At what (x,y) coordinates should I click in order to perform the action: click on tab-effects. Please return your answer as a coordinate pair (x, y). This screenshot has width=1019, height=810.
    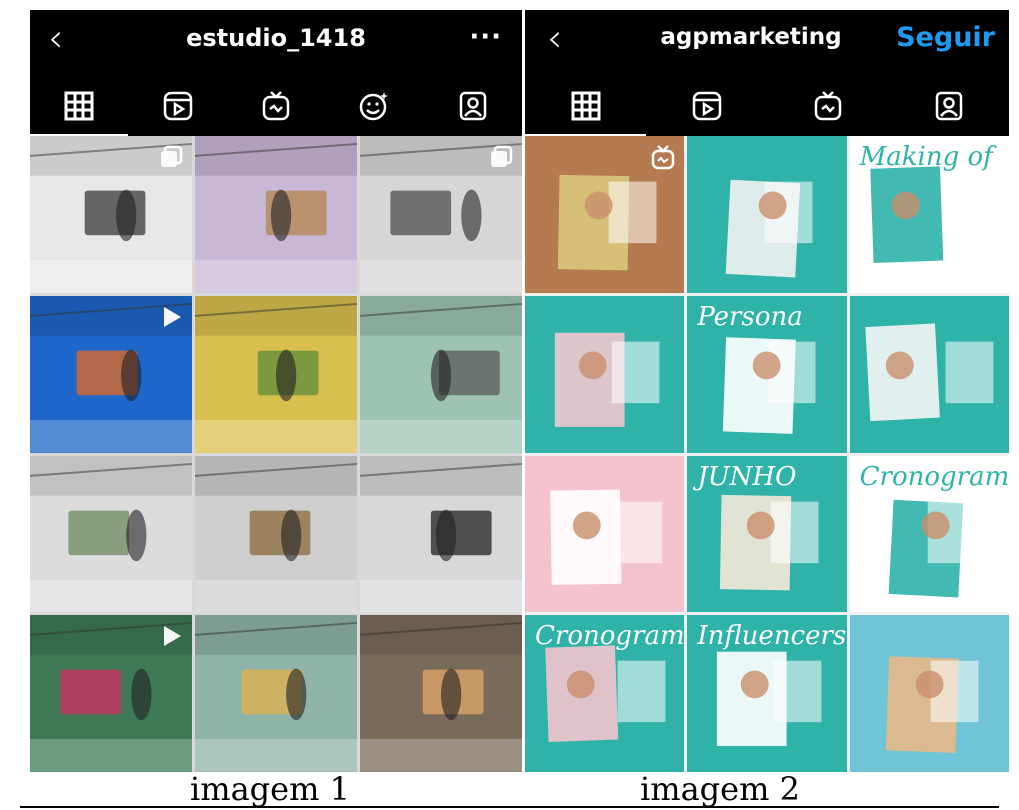
    Looking at the image, I should click on (374, 106).